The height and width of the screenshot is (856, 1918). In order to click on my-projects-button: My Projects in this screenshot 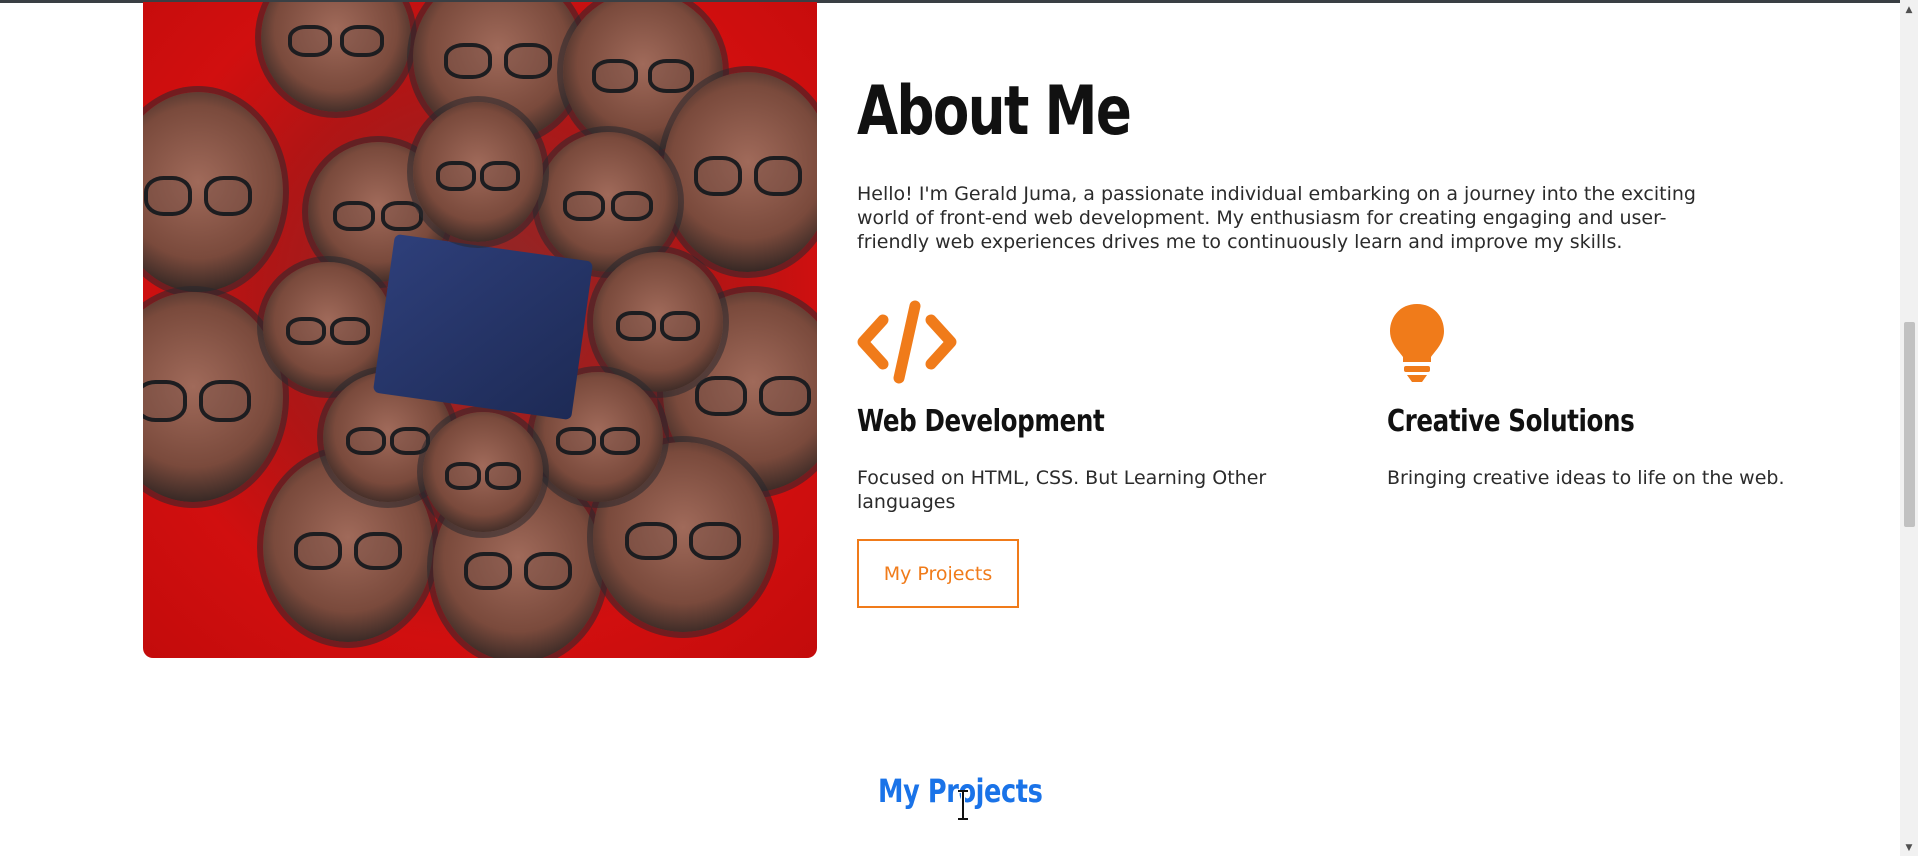, I will do `click(938, 573)`.